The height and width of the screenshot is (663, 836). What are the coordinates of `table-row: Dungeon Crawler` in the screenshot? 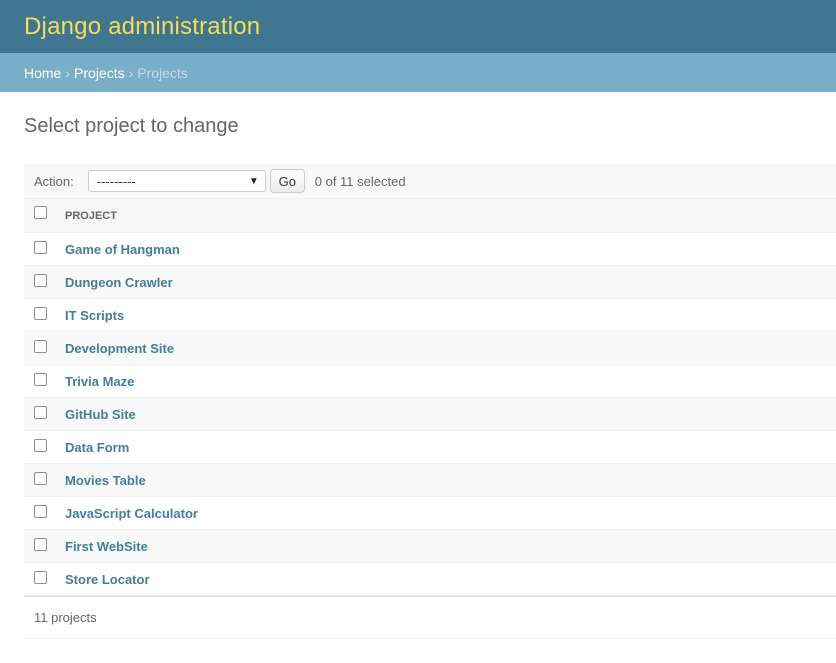 It's located at (430, 282).